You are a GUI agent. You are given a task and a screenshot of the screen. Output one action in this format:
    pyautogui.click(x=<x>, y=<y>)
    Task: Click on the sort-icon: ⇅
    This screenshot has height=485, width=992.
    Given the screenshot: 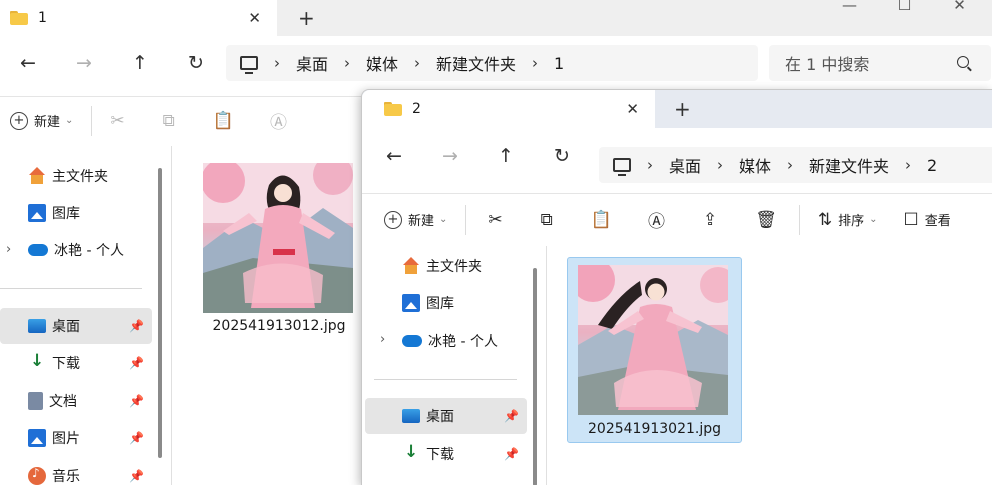 What is the action you would take?
    pyautogui.click(x=825, y=219)
    